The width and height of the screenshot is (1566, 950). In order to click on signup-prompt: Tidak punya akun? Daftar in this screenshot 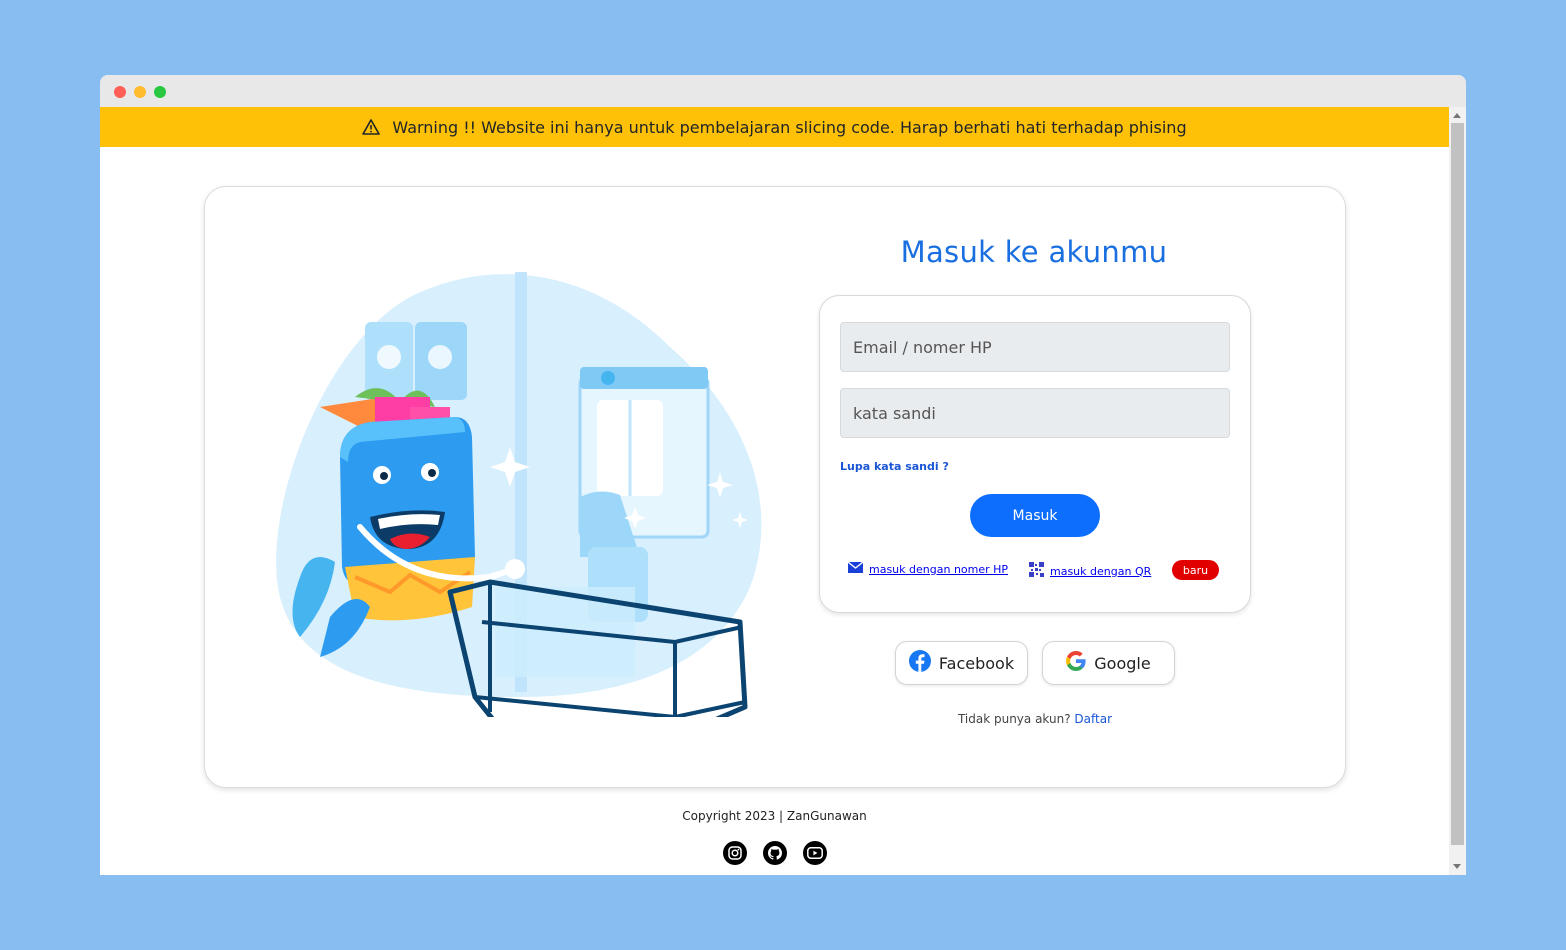, I will do `click(1035, 719)`.